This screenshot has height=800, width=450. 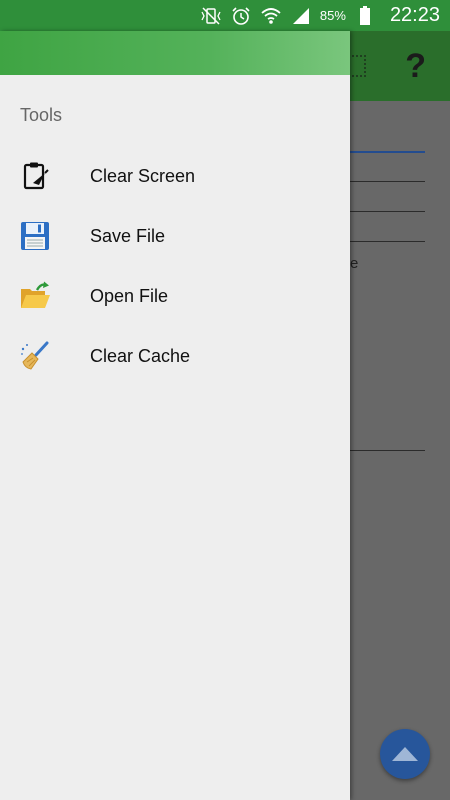 What do you see at coordinates (211, 16) in the screenshot?
I see `mute-vibrate-icon` at bounding box center [211, 16].